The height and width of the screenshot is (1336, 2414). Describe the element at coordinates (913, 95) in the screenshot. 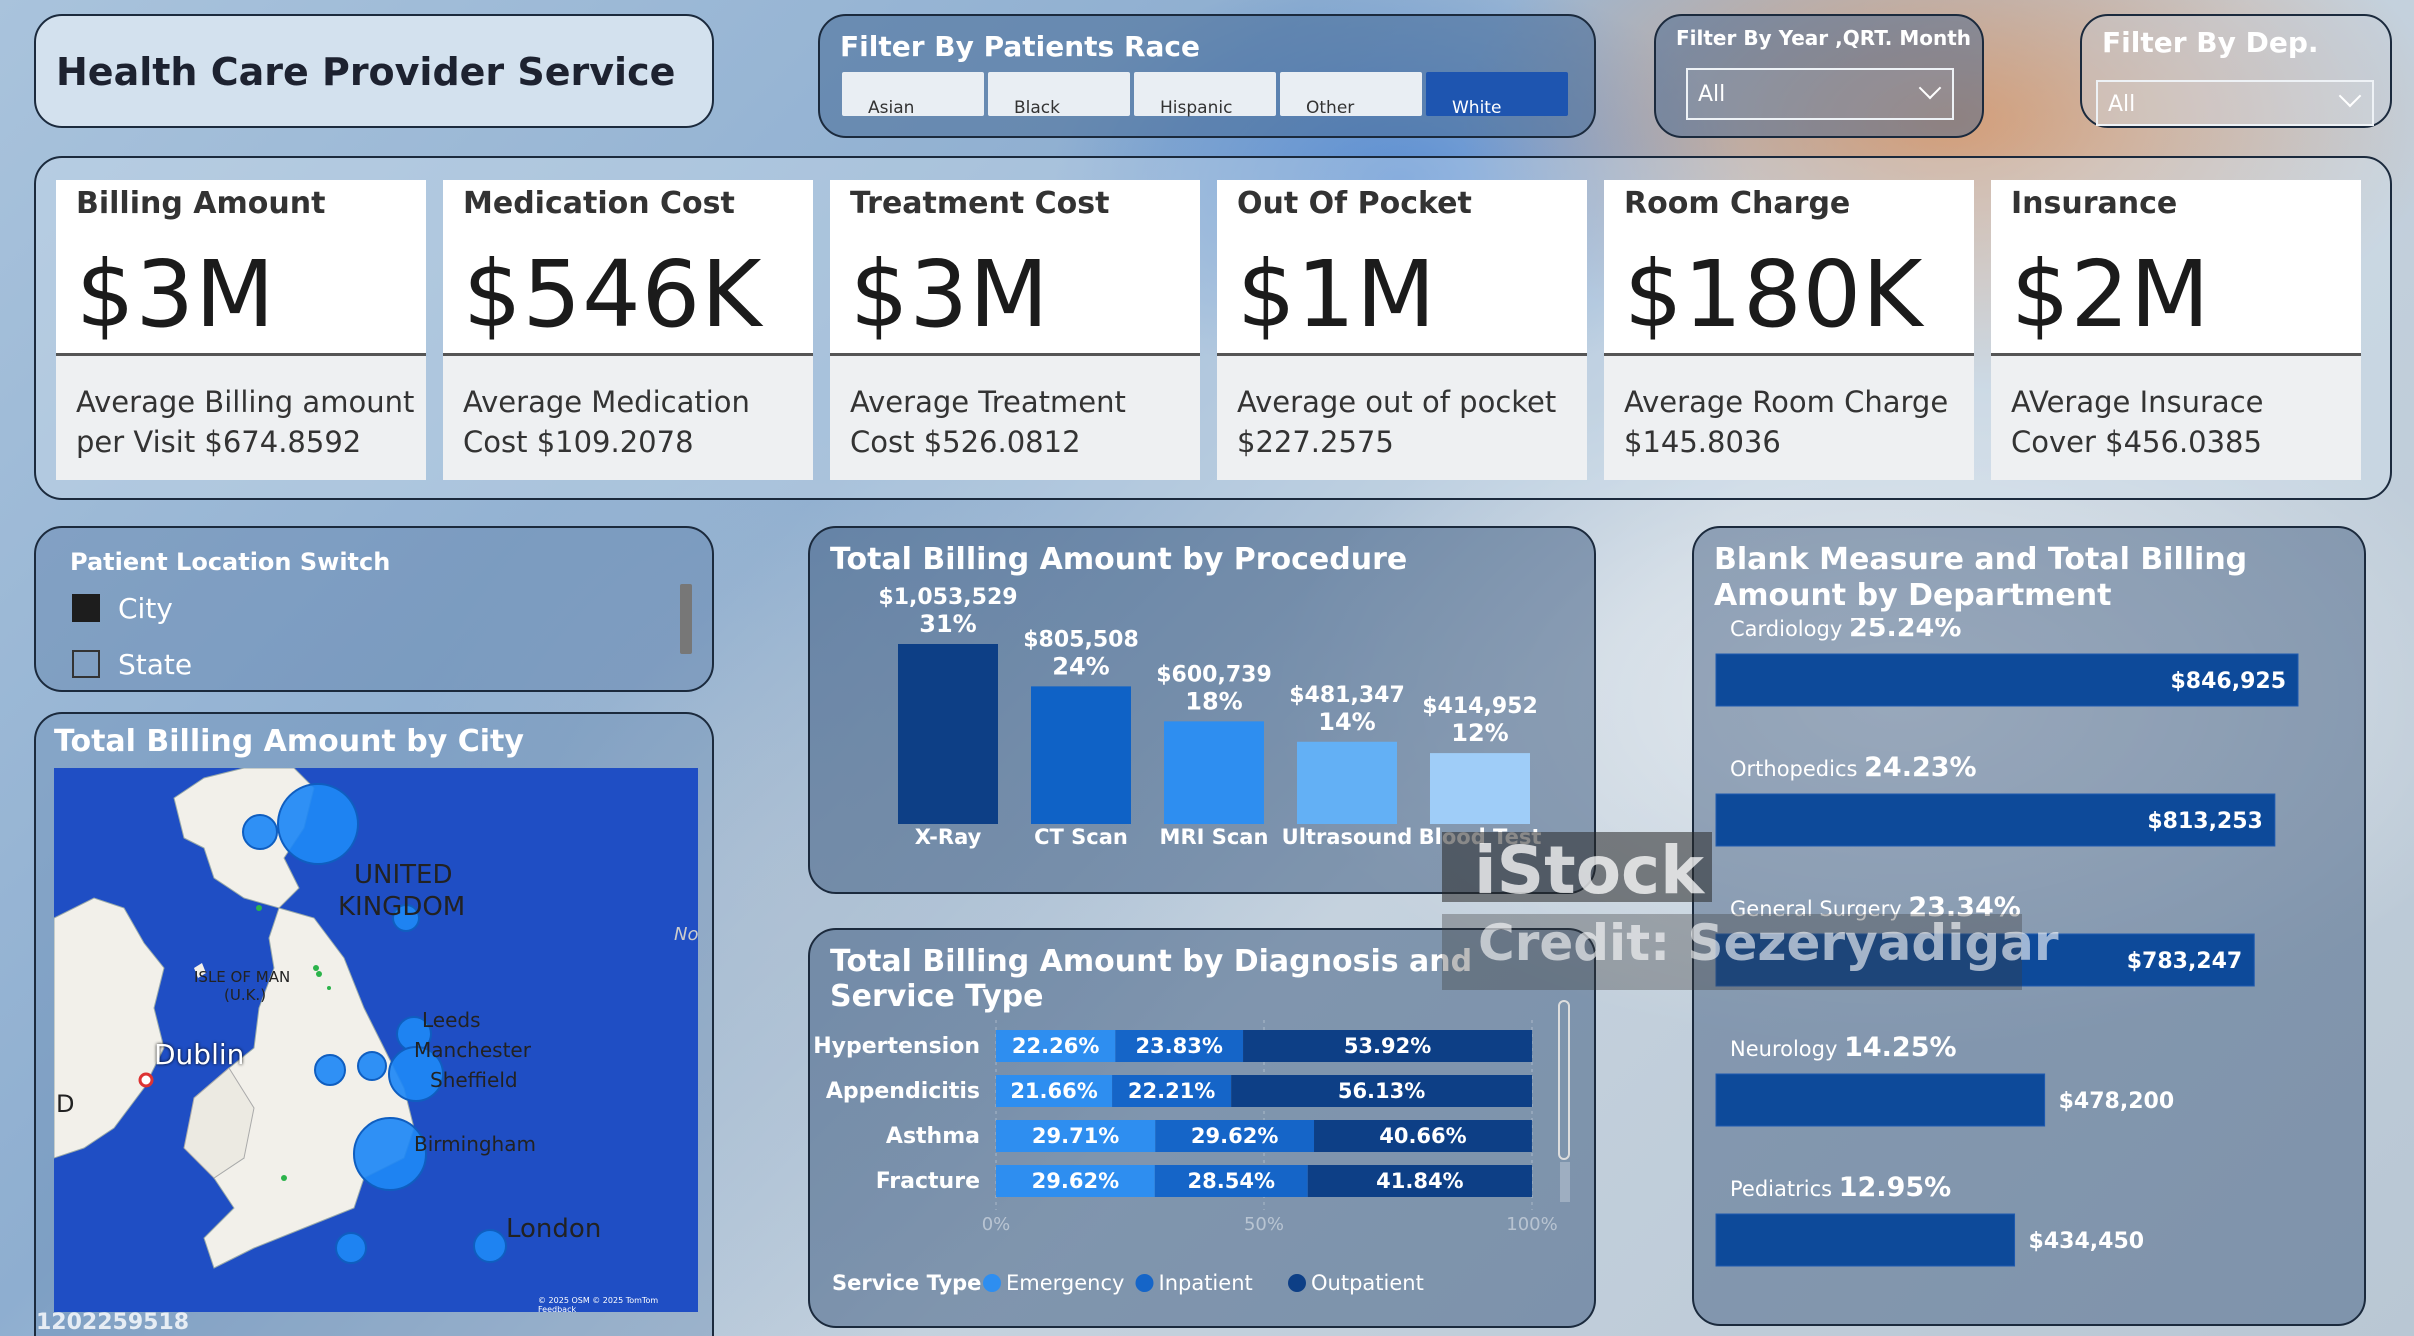

I see `race-option-asian: Asian` at that location.